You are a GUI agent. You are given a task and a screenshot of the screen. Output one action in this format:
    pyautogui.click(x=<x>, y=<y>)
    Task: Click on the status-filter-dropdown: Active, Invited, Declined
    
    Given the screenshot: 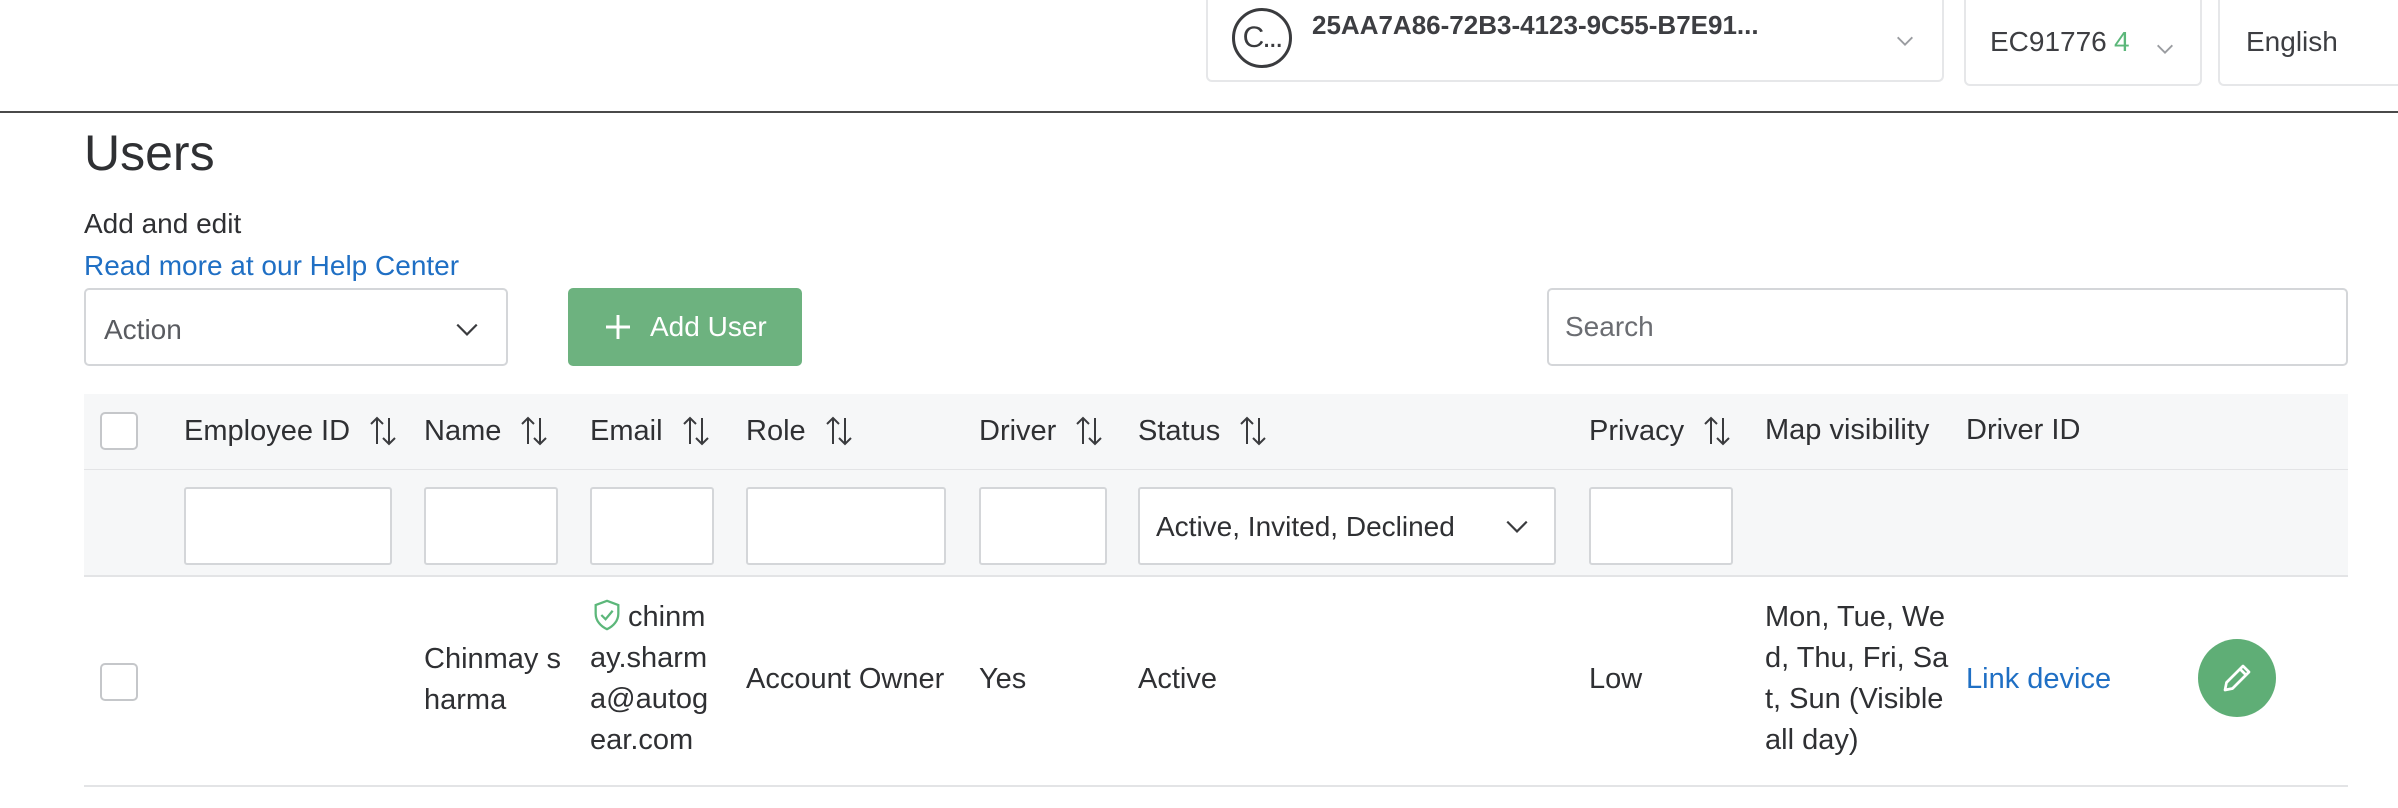 What is the action you would take?
    pyautogui.click(x=1347, y=526)
    